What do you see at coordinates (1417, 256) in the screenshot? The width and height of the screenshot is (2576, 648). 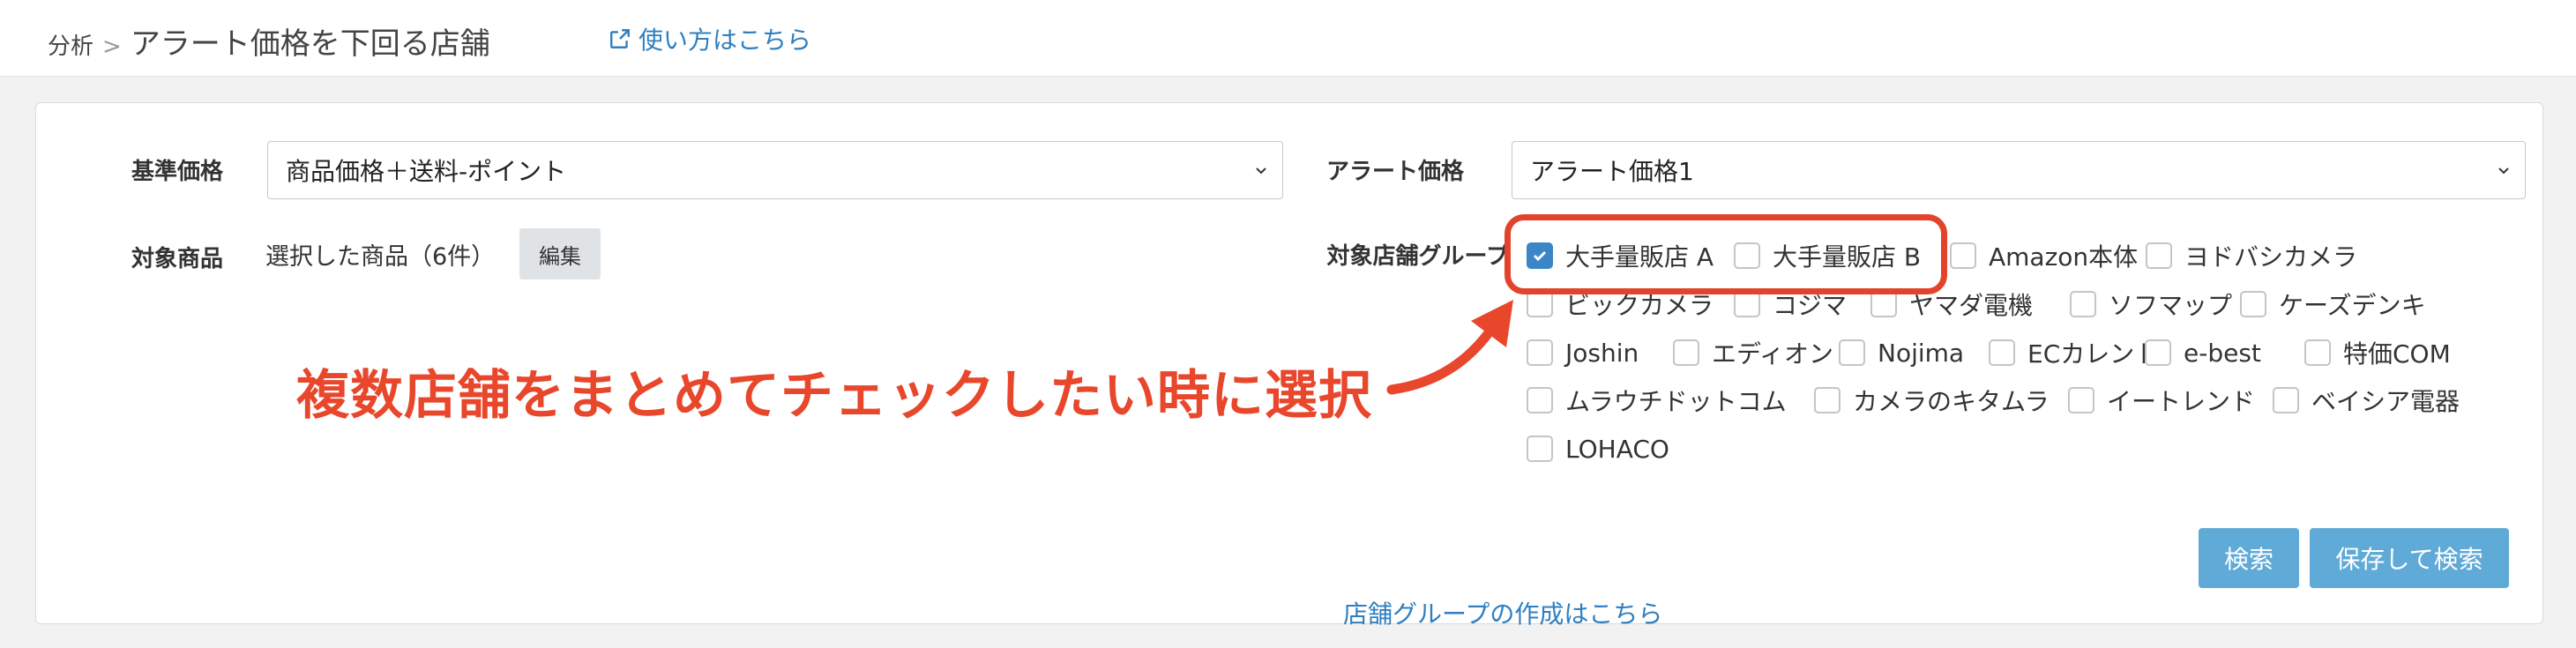 I see `store-group-label: 対象店舗グループ` at bounding box center [1417, 256].